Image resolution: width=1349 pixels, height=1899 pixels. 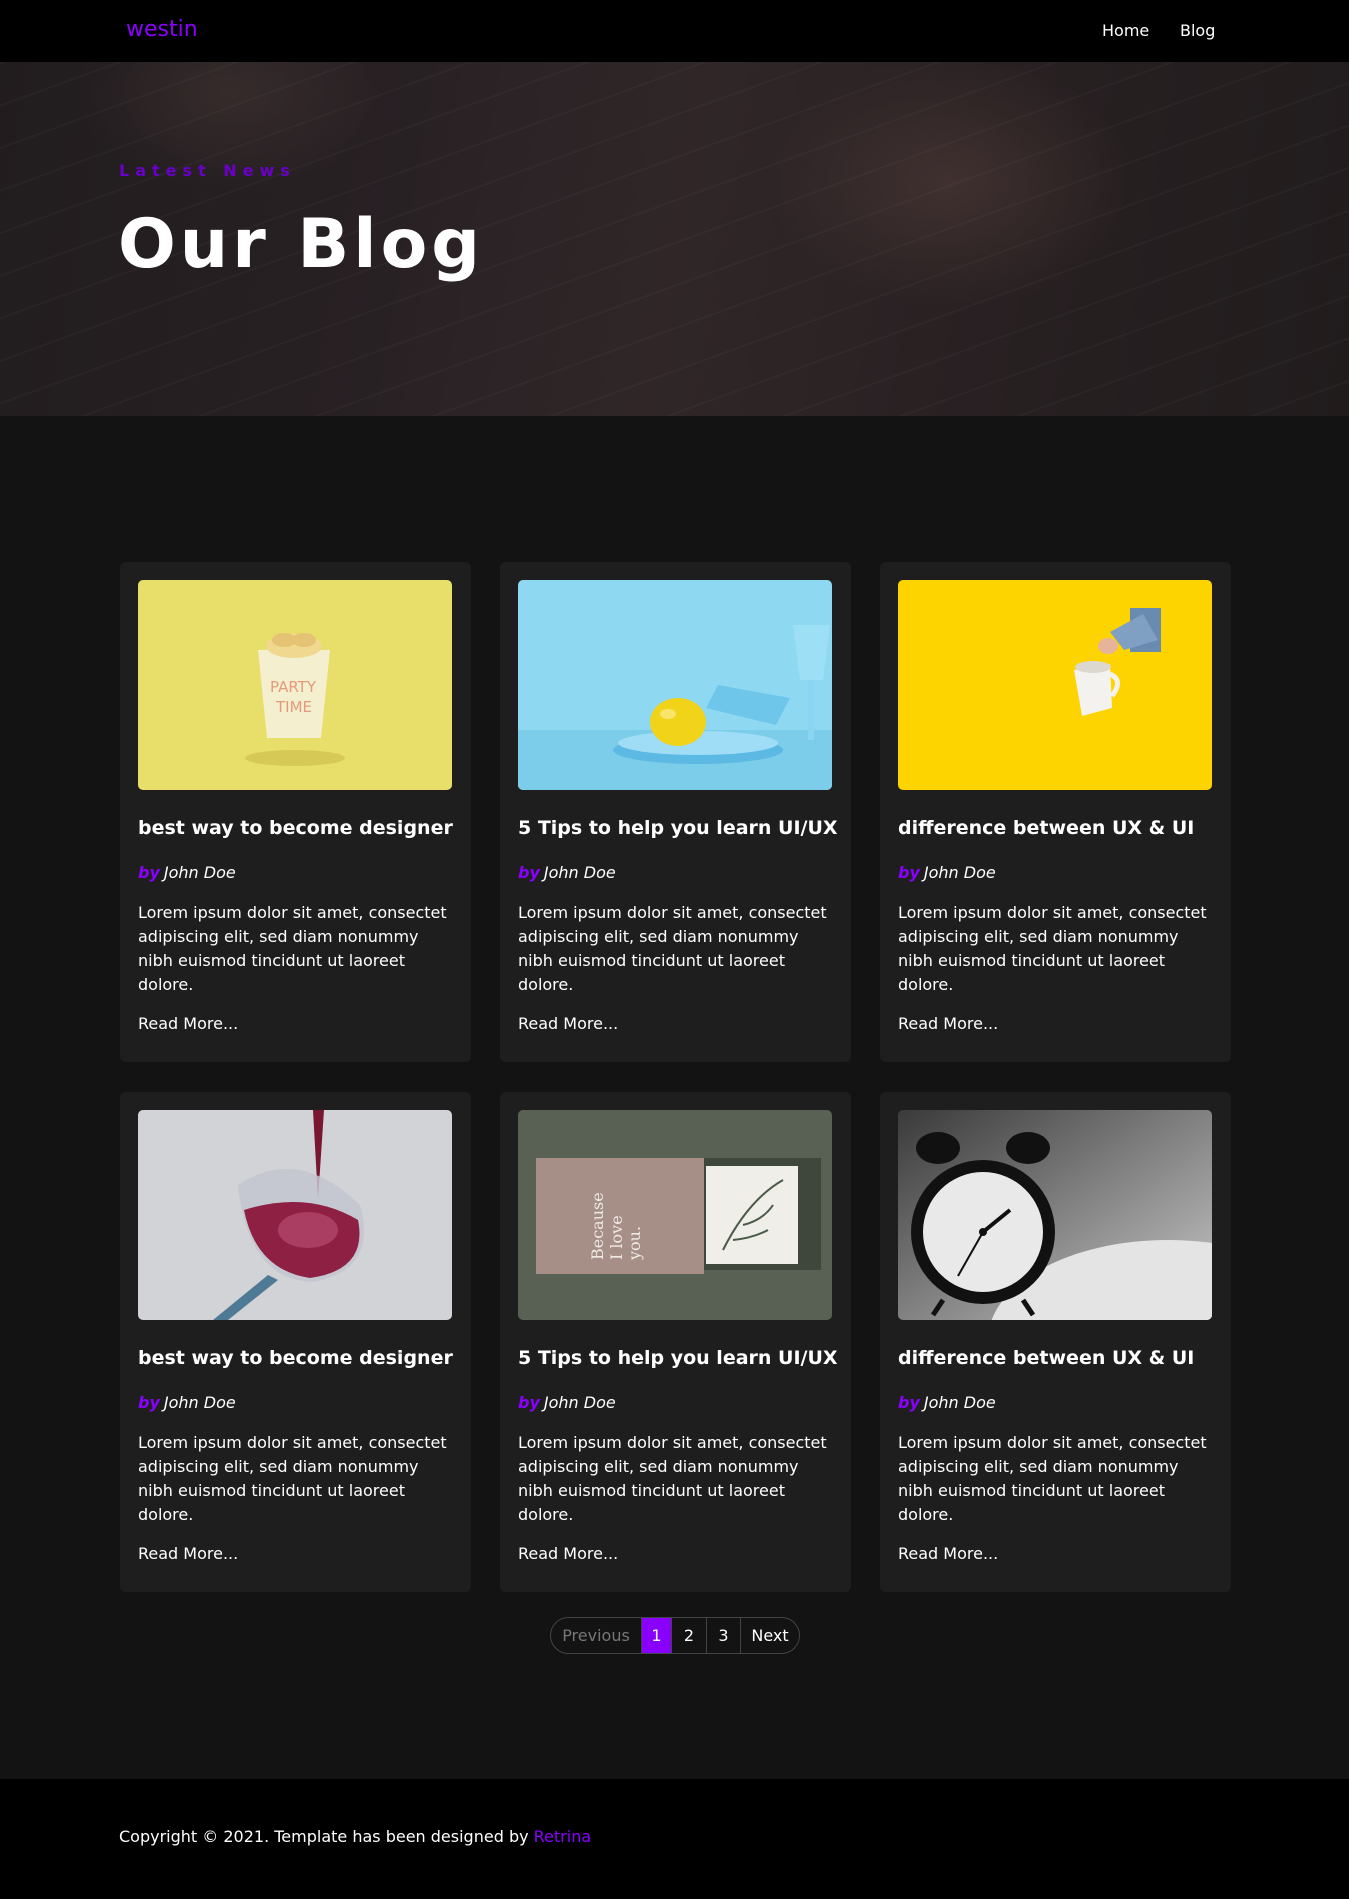 I want to click on hero-subtitle: Latest News, so click(x=207, y=170).